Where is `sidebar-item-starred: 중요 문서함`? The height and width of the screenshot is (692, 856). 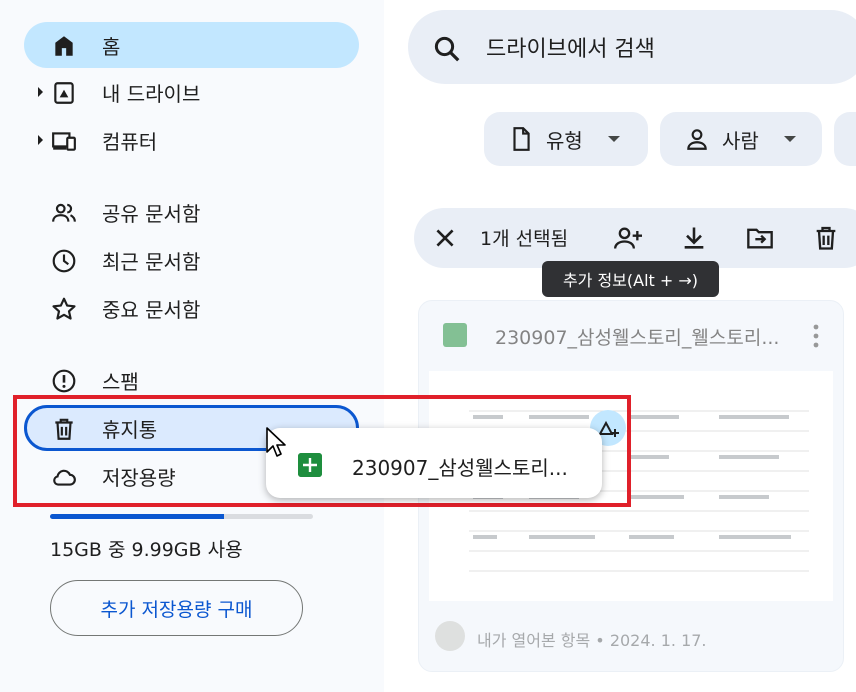 sidebar-item-starred: 중요 문서함 is located at coordinates (191, 308).